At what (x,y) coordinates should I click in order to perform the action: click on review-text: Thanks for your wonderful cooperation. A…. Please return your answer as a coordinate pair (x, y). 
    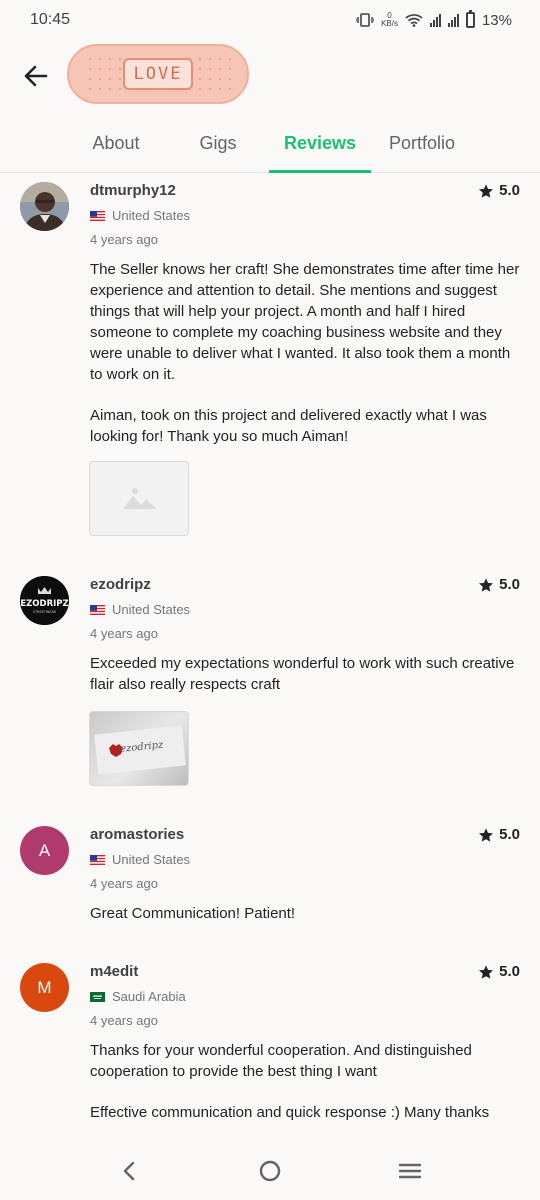
    Looking at the image, I should click on (290, 1081).